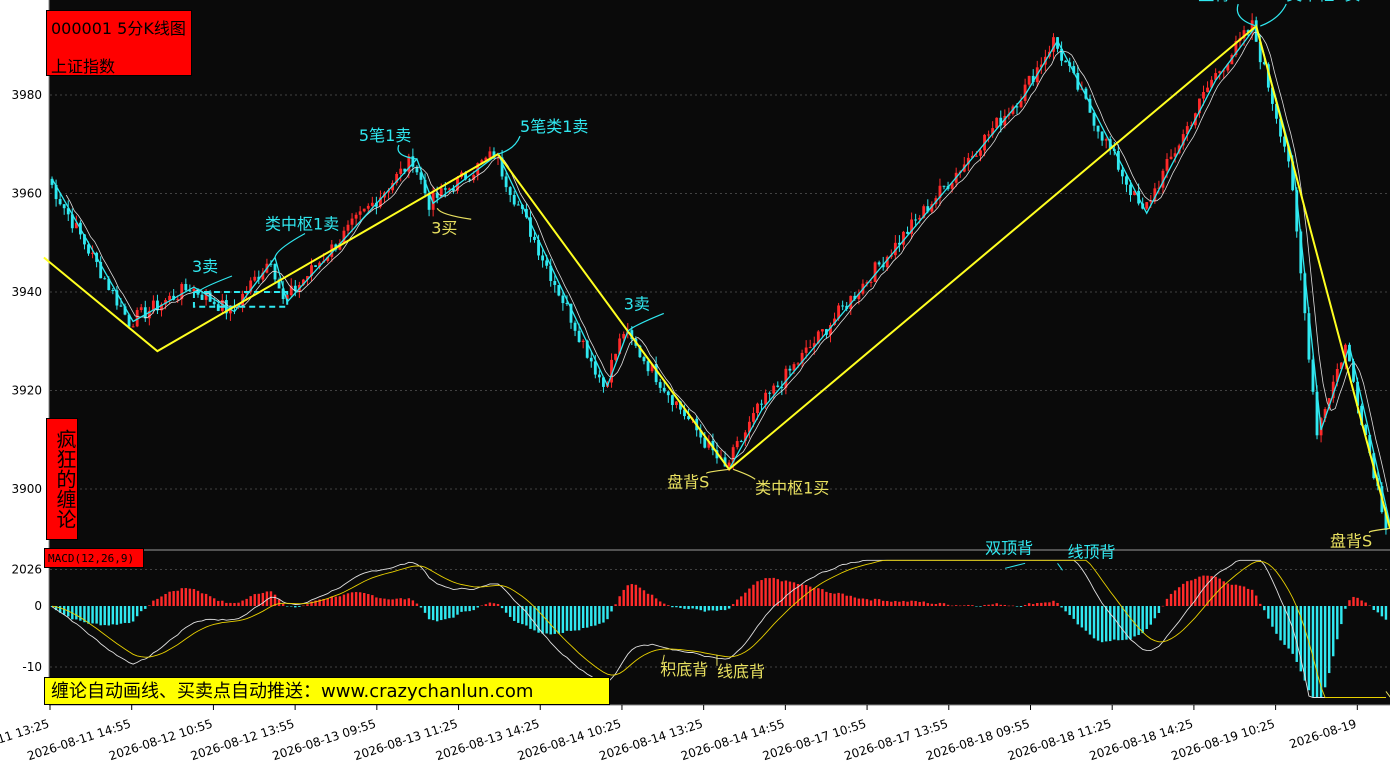  What do you see at coordinates (1351, 540) in the screenshot?
I see `signal-label: 盘背S` at bounding box center [1351, 540].